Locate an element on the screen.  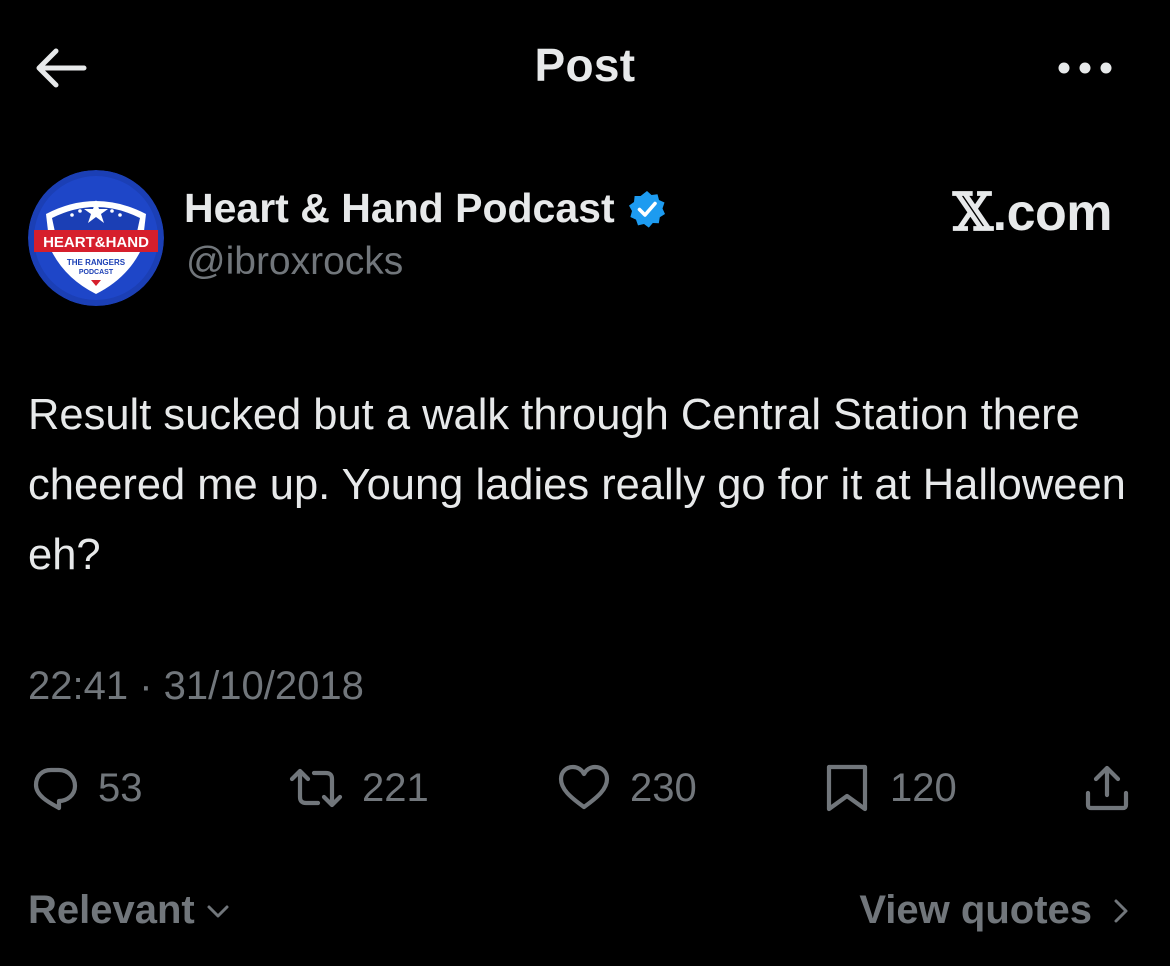
share-icon is located at coordinates (1107, 788).